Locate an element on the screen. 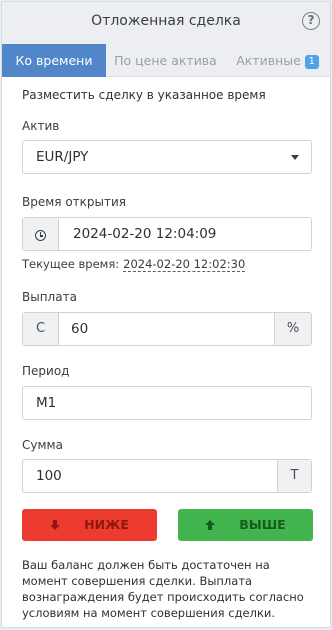 This screenshot has width=332, height=630. down-button: НИЖЕ is located at coordinates (89, 525).